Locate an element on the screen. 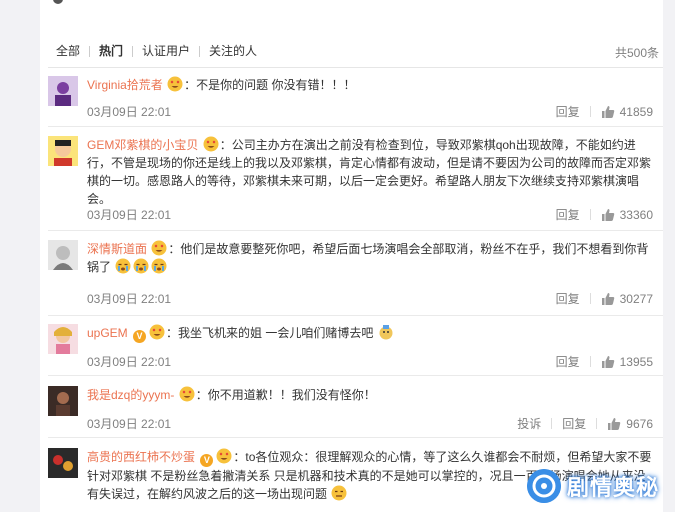  tab-all: 全部 is located at coordinates (72, 51).